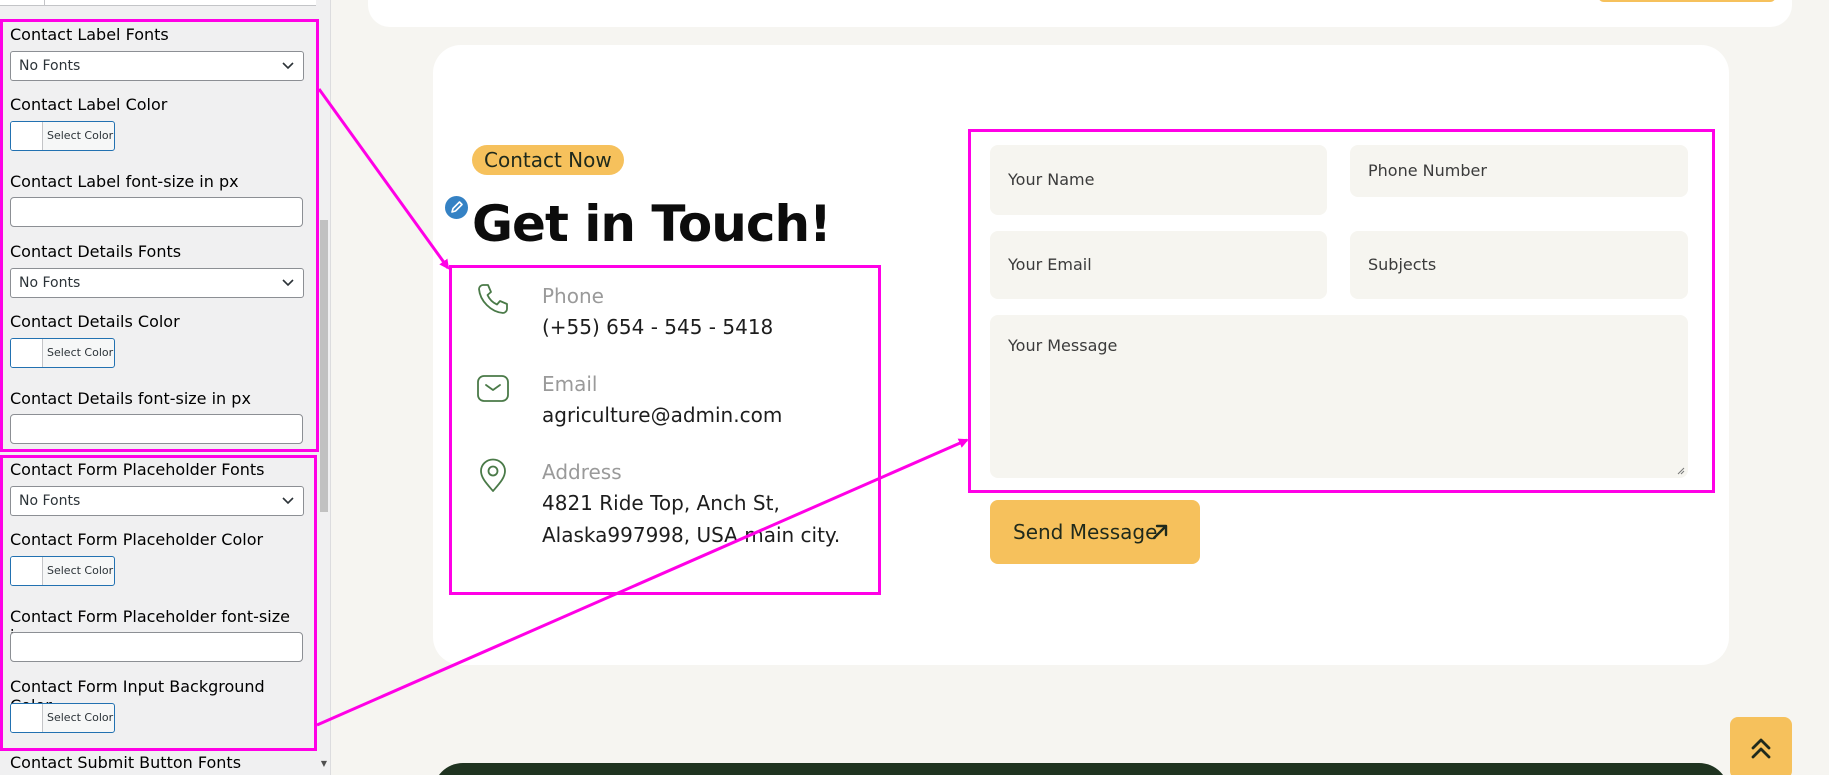 The height and width of the screenshot is (775, 1829). Describe the element at coordinates (158, 3) in the screenshot. I see `panel-top-strip` at that location.